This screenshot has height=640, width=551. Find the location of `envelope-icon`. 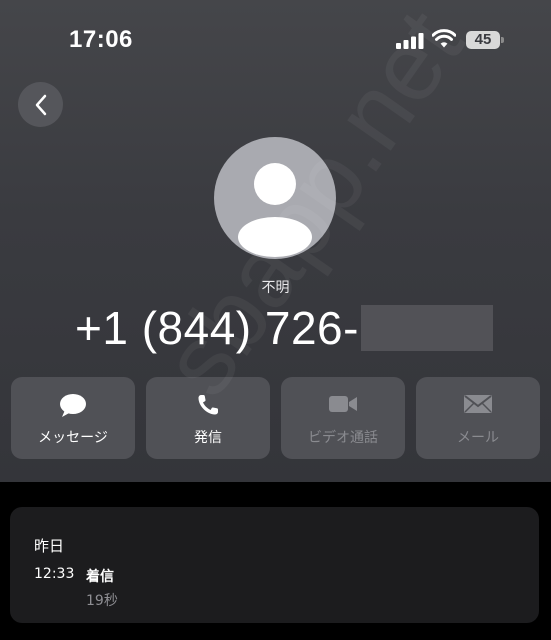

envelope-icon is located at coordinates (478, 404).